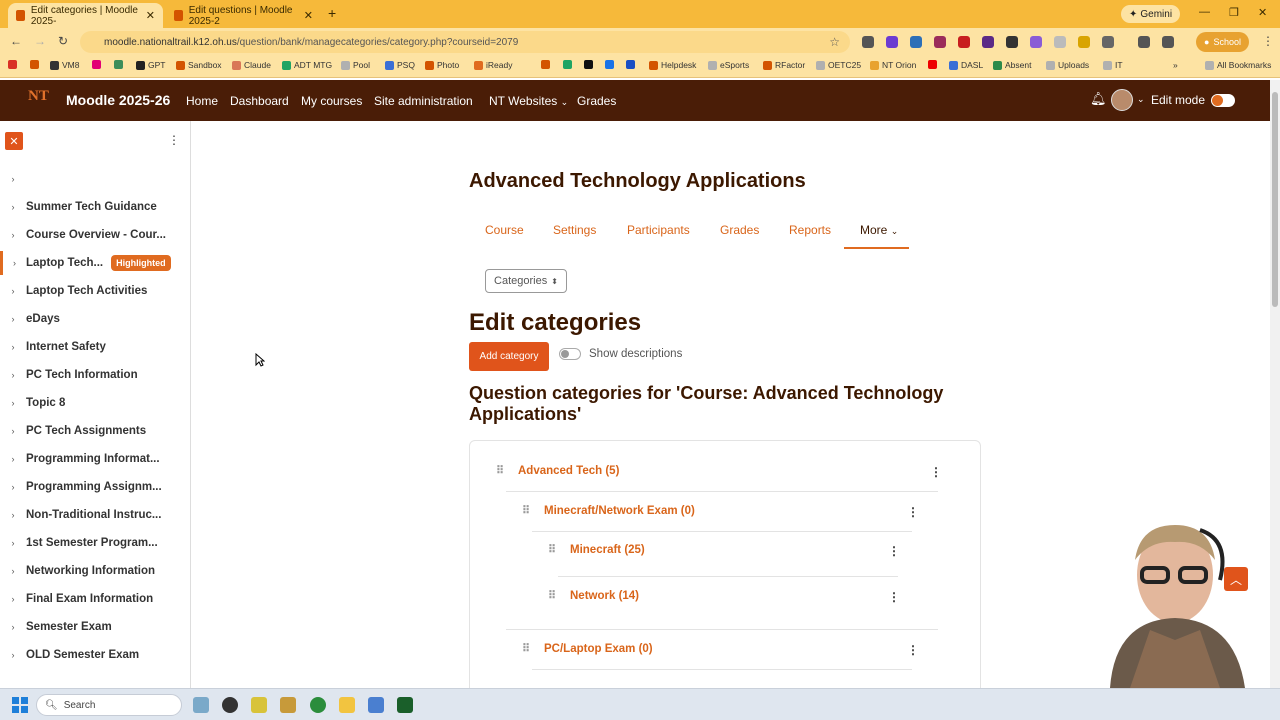 This screenshot has height=720, width=1280. Describe the element at coordinates (95, 627) in the screenshot. I see `drawer-item: › Semester Exam` at that location.